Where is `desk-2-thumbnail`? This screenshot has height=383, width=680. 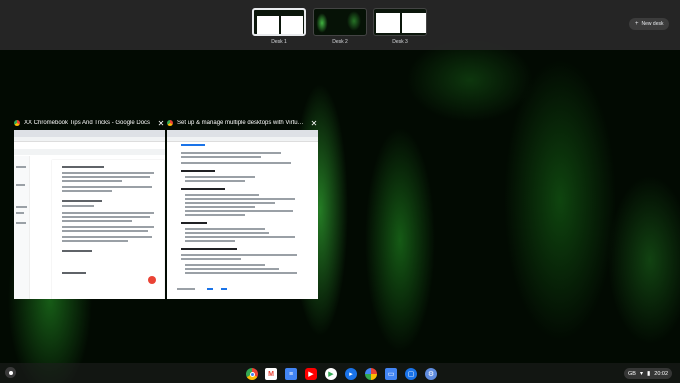 desk-2-thumbnail is located at coordinates (340, 22).